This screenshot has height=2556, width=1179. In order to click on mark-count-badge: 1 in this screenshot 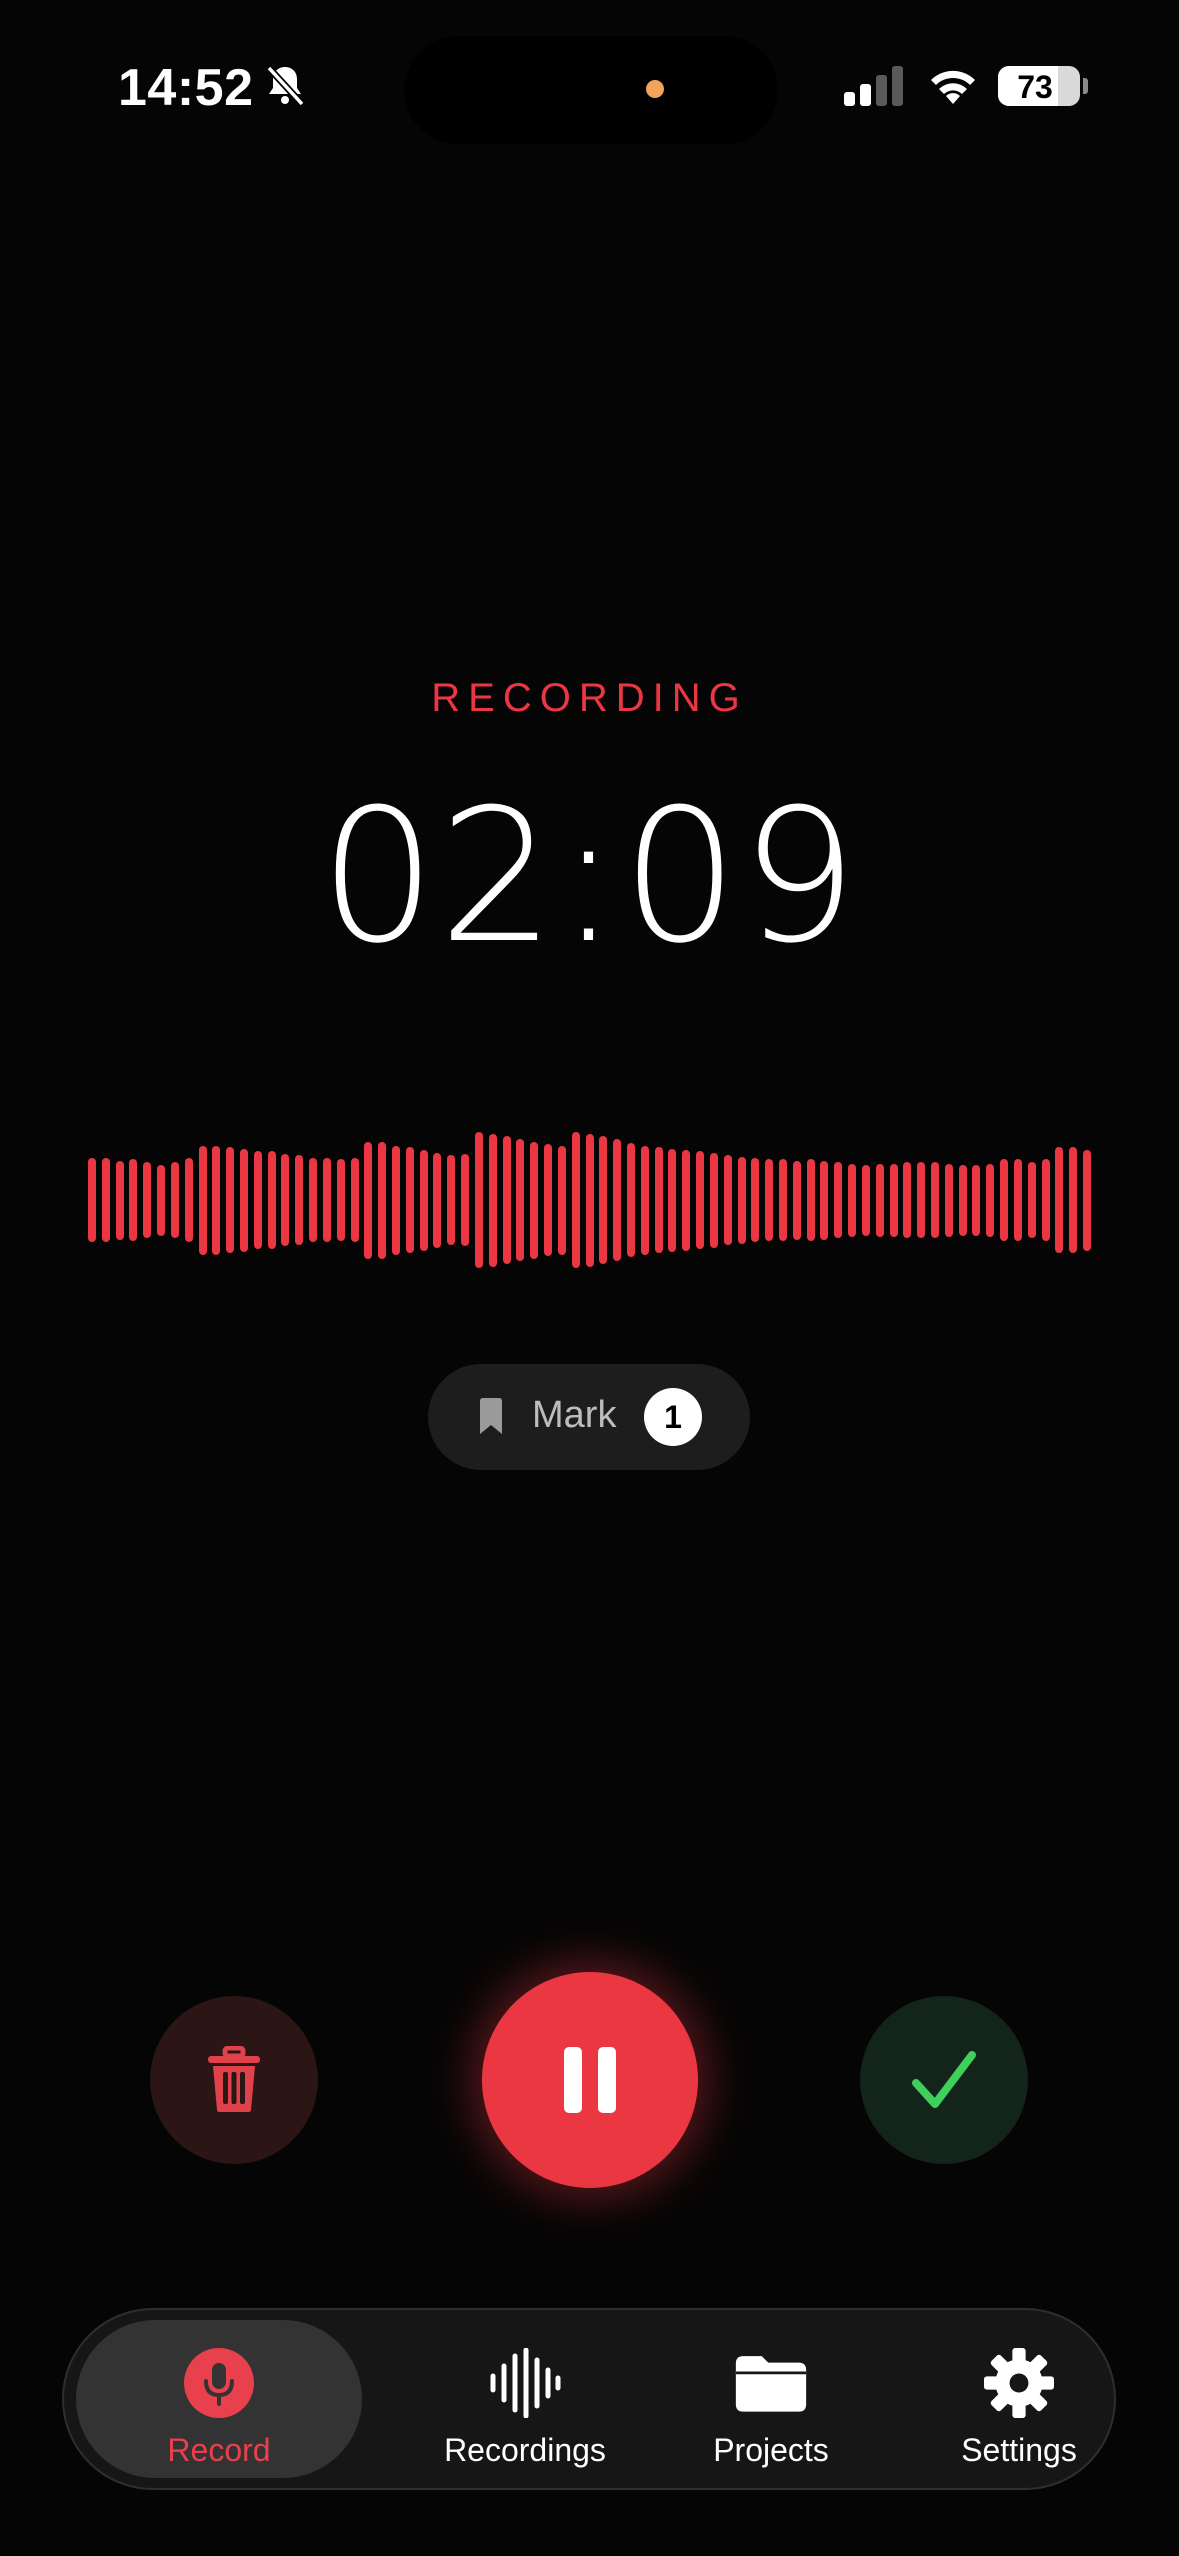, I will do `click(673, 1417)`.